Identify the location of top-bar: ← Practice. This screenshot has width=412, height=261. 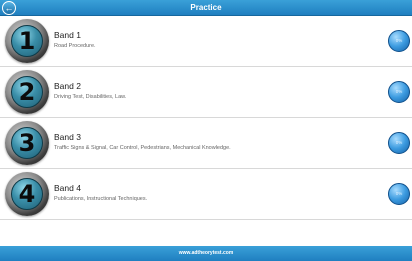
(206, 8).